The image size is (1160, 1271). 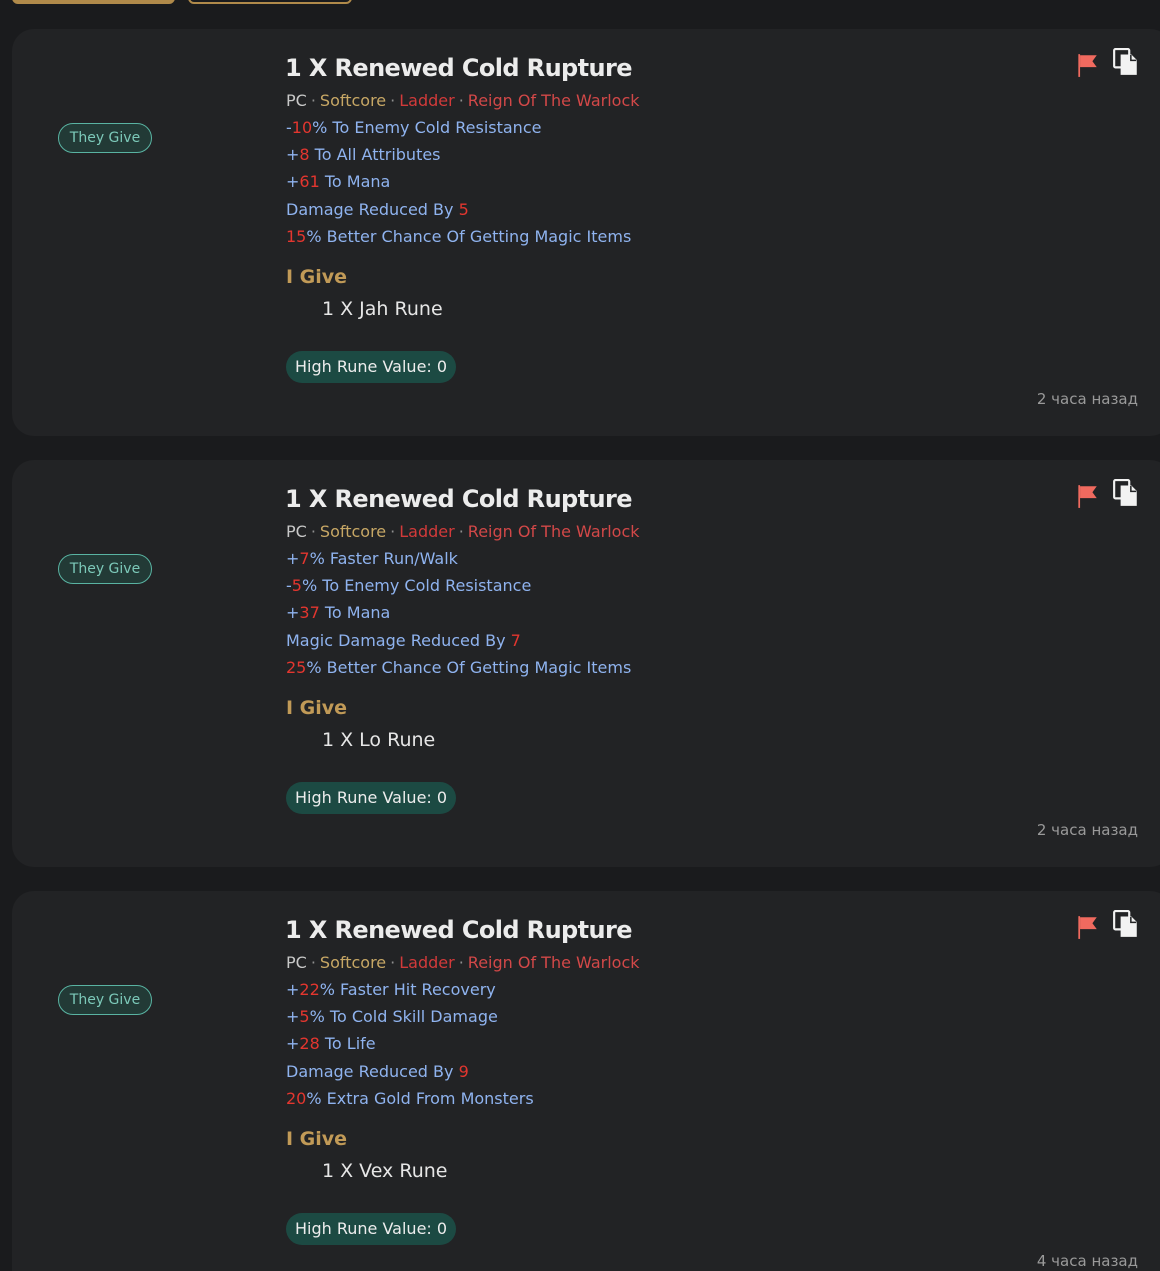 What do you see at coordinates (391, 989) in the screenshot?
I see `stat-line: +22% Faster Hit Recovery` at bounding box center [391, 989].